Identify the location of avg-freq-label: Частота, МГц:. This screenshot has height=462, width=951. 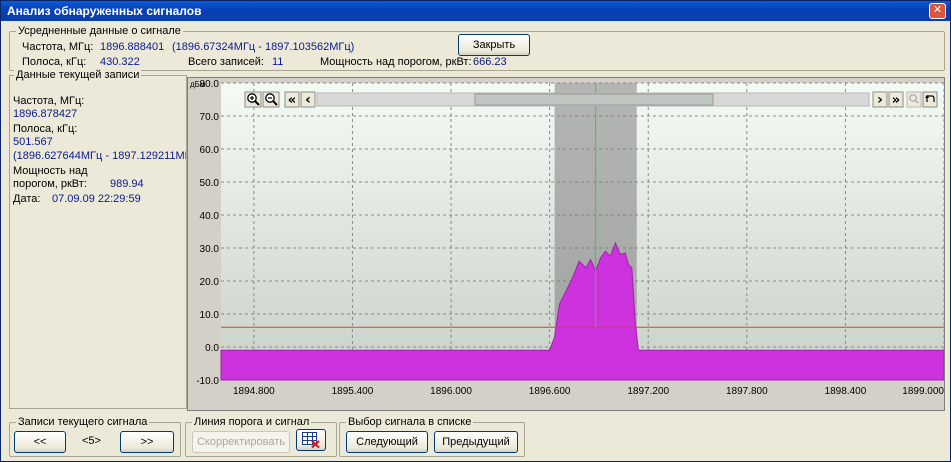
(58, 47).